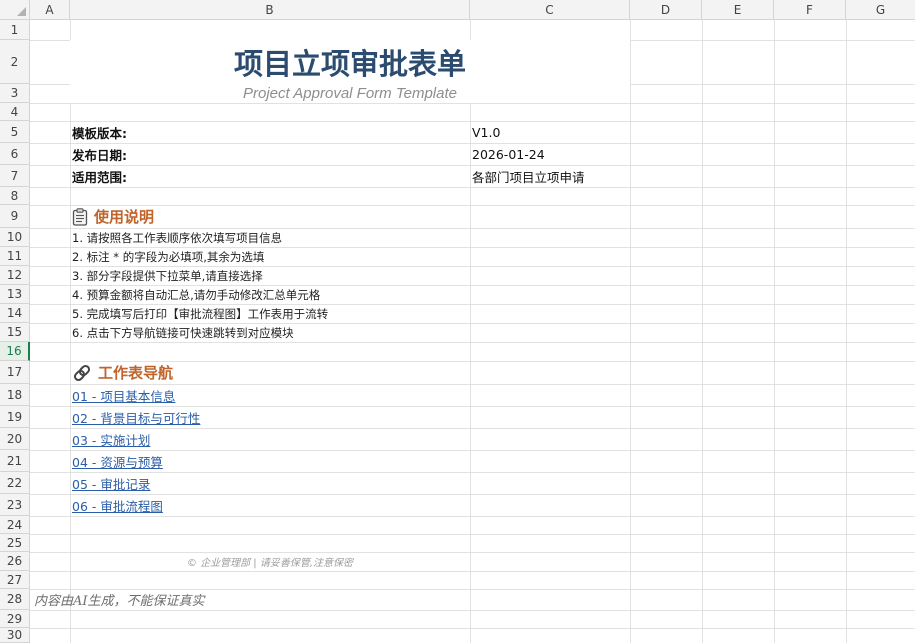  Describe the element at coordinates (15, 93) in the screenshot. I see `row-header: 3` at that location.